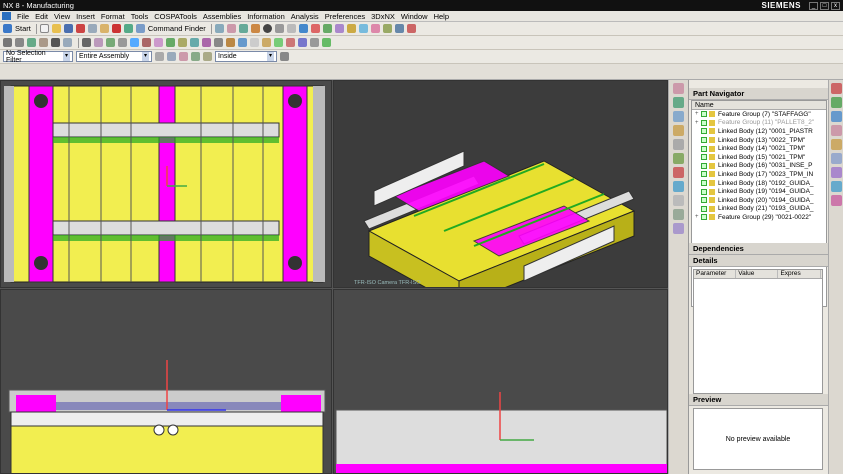 The width and height of the screenshot is (843, 474). Describe the element at coordinates (759, 157) in the screenshot. I see `tree-row: Linked Body (15) "0021_TPM"` at that location.